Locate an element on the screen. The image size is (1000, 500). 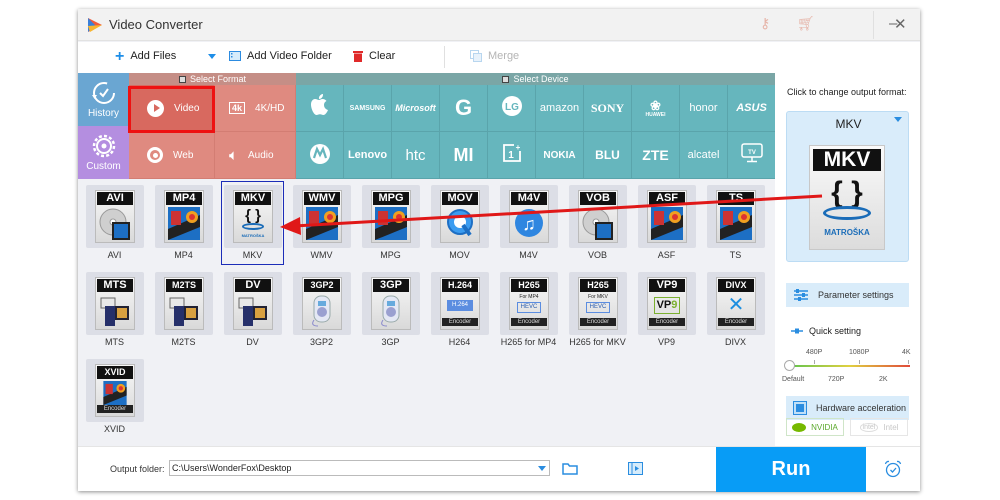
media-player-icon is located at coordinates (391, 310).